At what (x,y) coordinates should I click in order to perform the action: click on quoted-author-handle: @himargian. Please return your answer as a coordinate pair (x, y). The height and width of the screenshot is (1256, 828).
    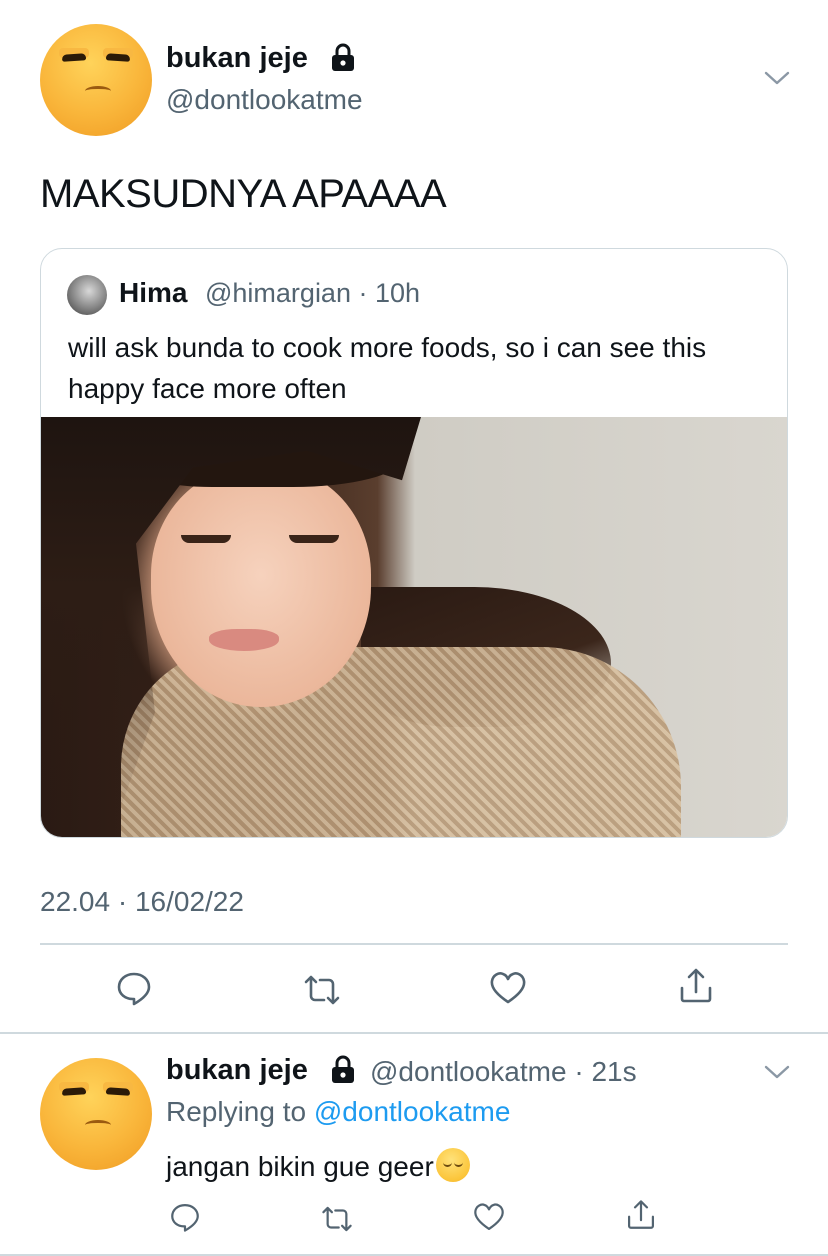
    Looking at the image, I should click on (278, 293).